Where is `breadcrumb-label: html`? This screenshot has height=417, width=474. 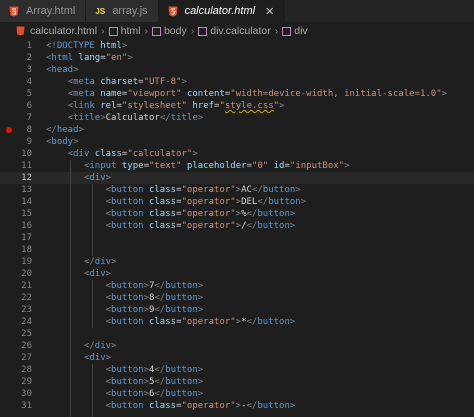
breadcrumb-label: html is located at coordinates (130, 31).